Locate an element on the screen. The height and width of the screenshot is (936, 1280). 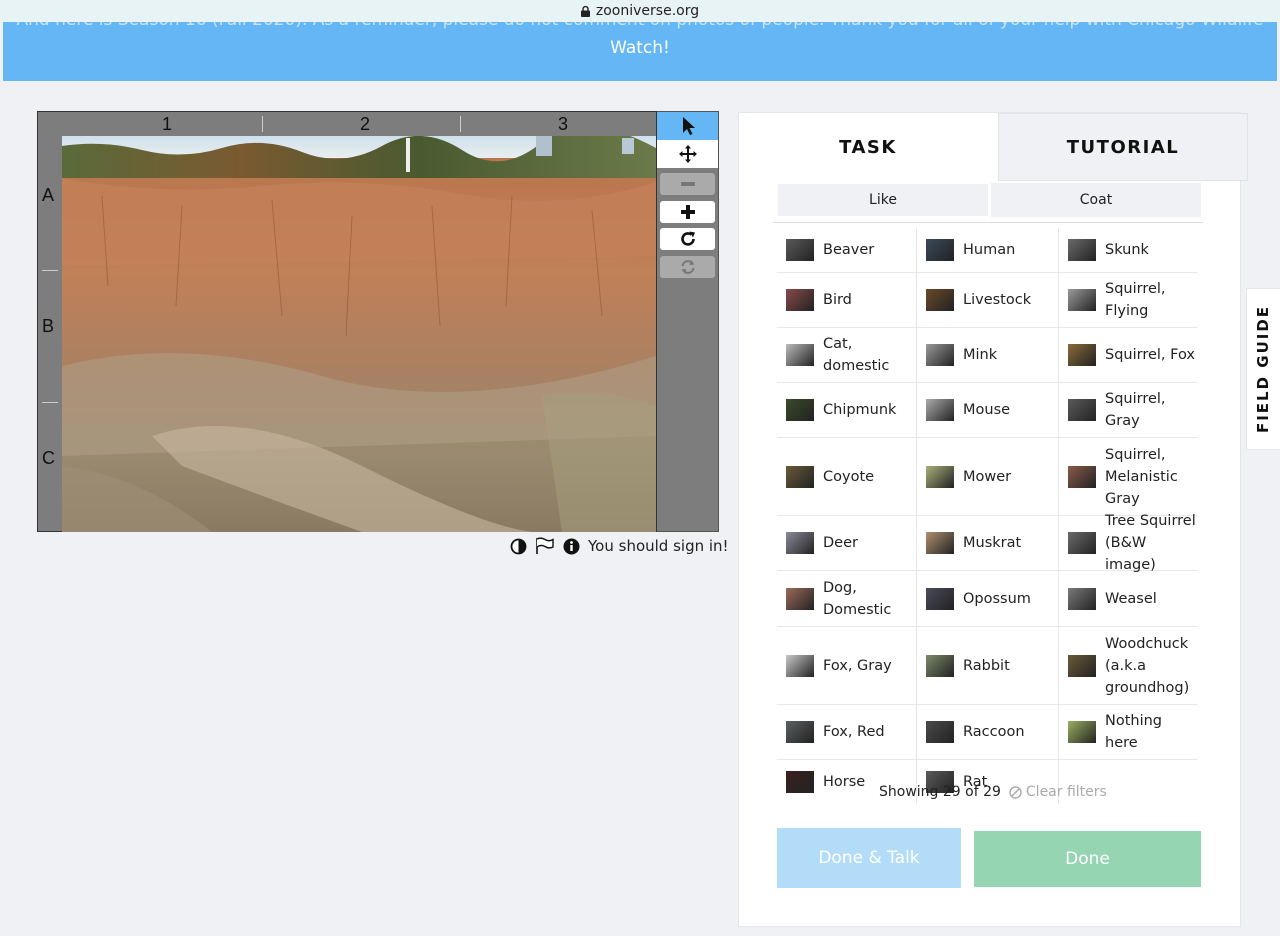
choice-item: Weasel is located at coordinates (1128, 599).